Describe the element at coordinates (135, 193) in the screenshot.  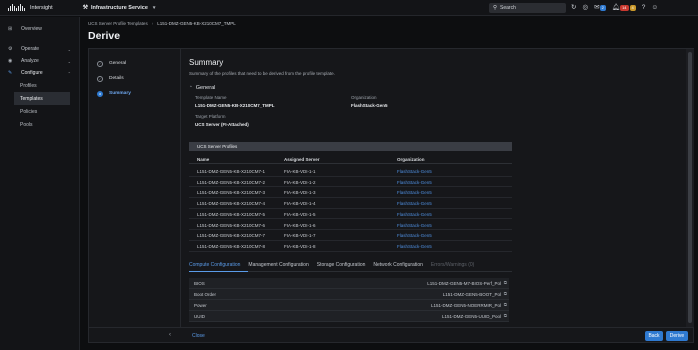
I see `wizard-steps: ✓ General ✓ Details 3 Summary ‹` at that location.